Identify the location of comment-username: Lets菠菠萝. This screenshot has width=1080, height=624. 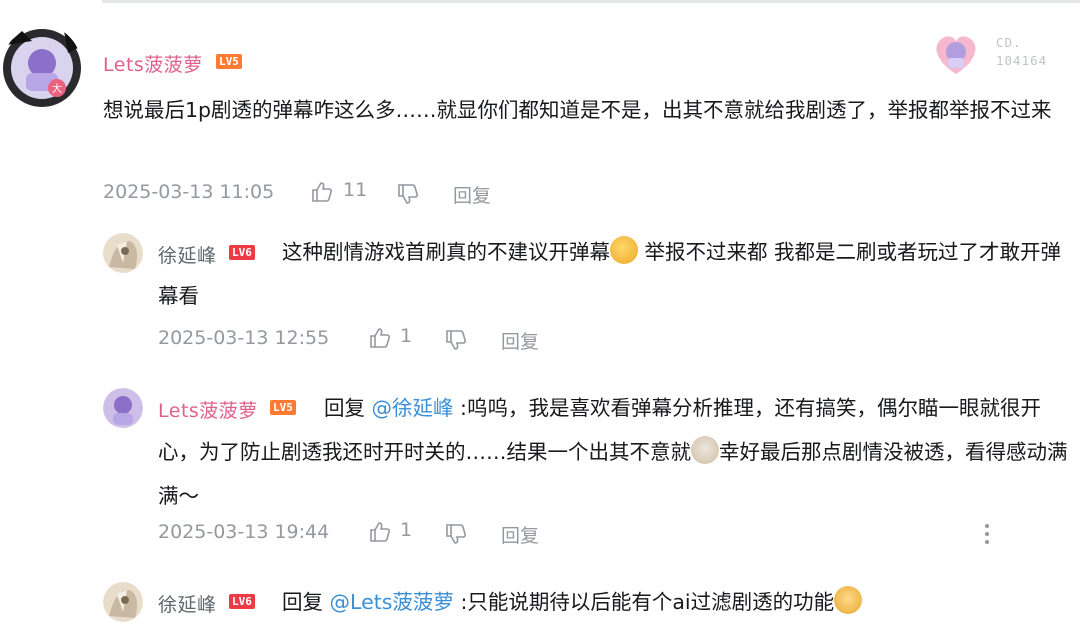
(153, 63).